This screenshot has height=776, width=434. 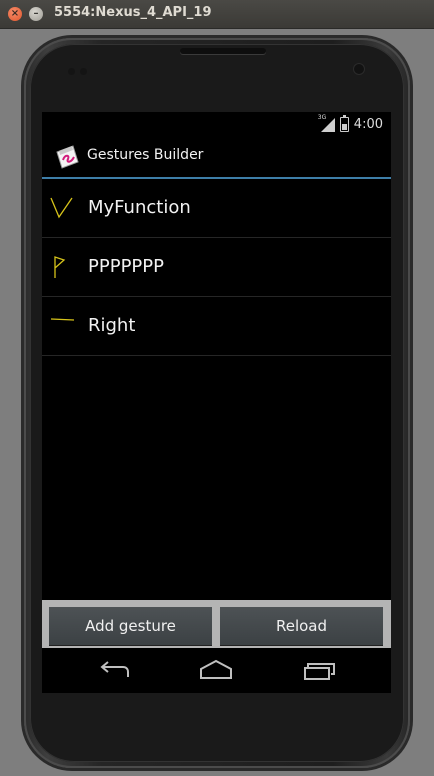 What do you see at coordinates (216, 326) in the screenshot?
I see `gesture-list-item: Right` at bounding box center [216, 326].